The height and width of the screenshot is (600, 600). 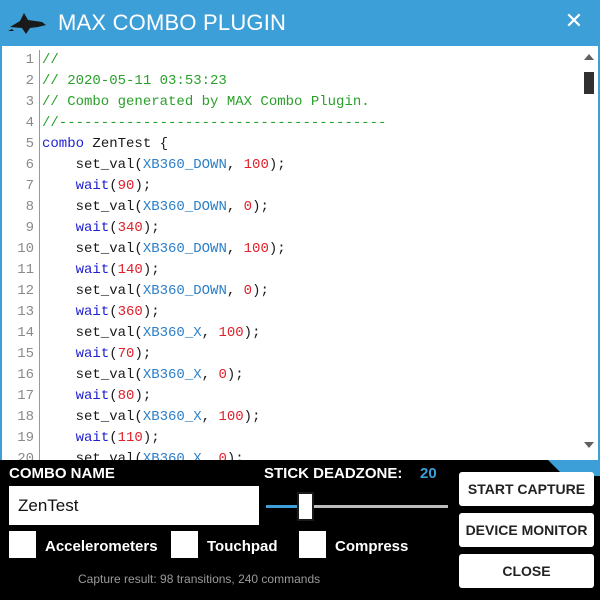 I want to click on line-number: 19, so click(x=25, y=438).